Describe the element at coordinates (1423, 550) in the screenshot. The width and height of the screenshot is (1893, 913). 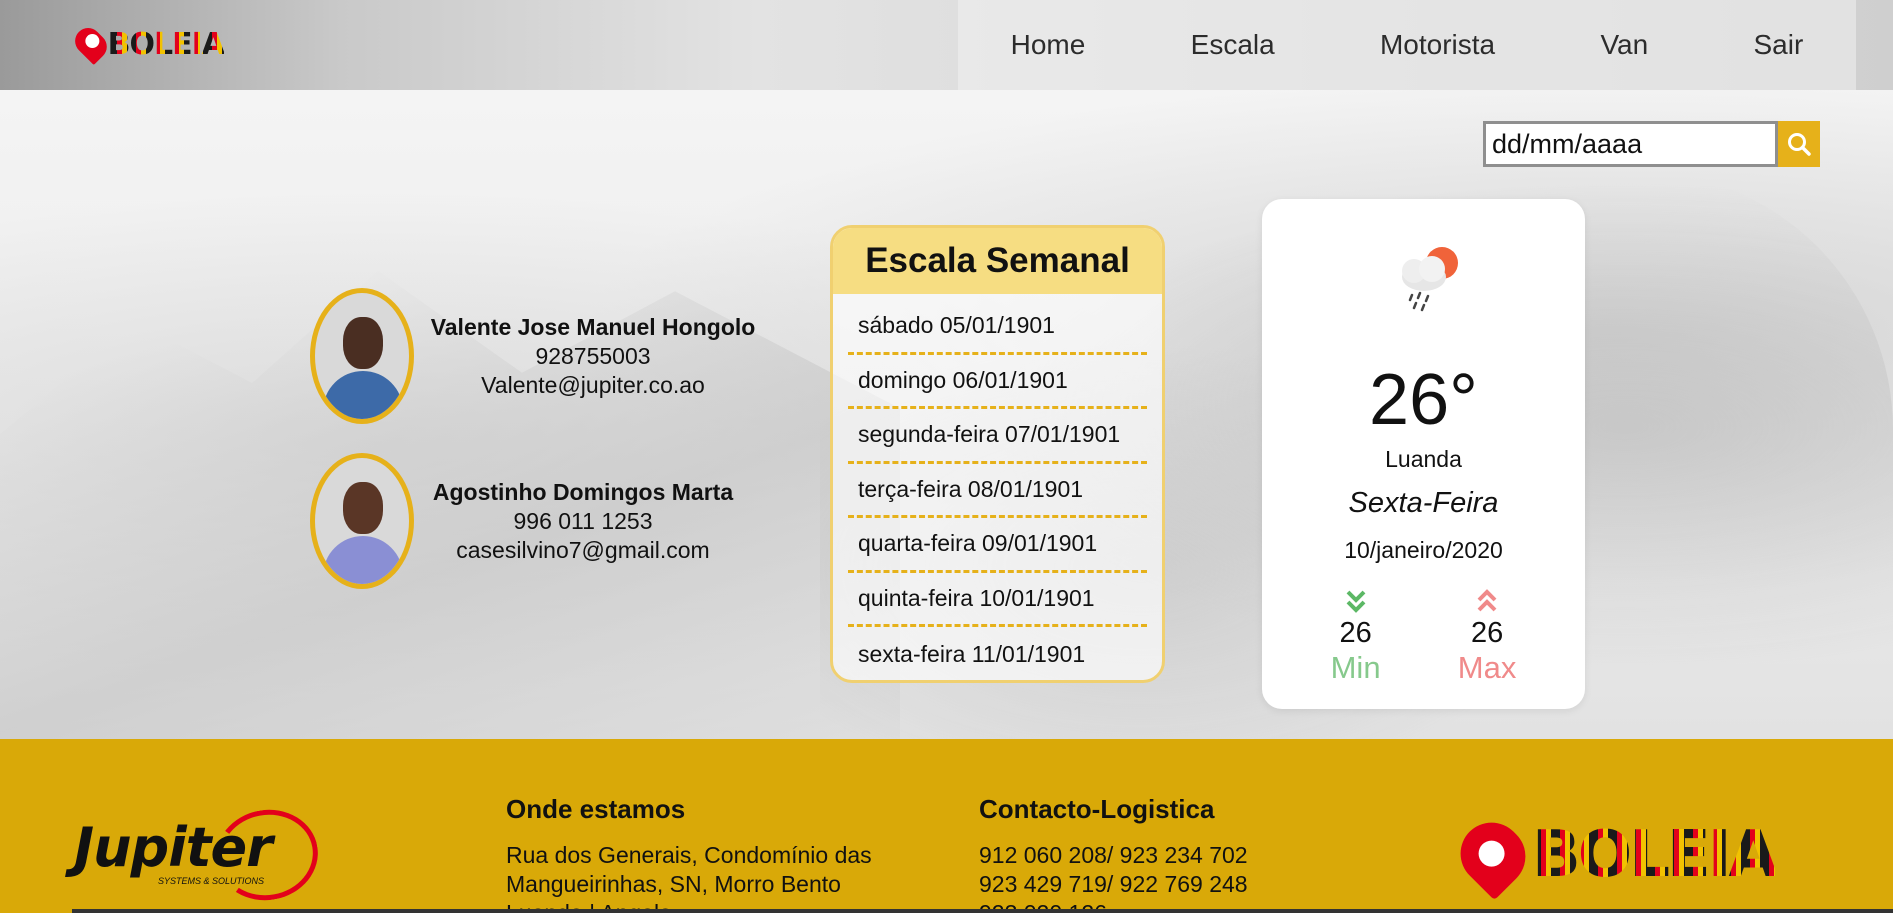
I see `weather-date: 10/janeiro/2020` at that location.